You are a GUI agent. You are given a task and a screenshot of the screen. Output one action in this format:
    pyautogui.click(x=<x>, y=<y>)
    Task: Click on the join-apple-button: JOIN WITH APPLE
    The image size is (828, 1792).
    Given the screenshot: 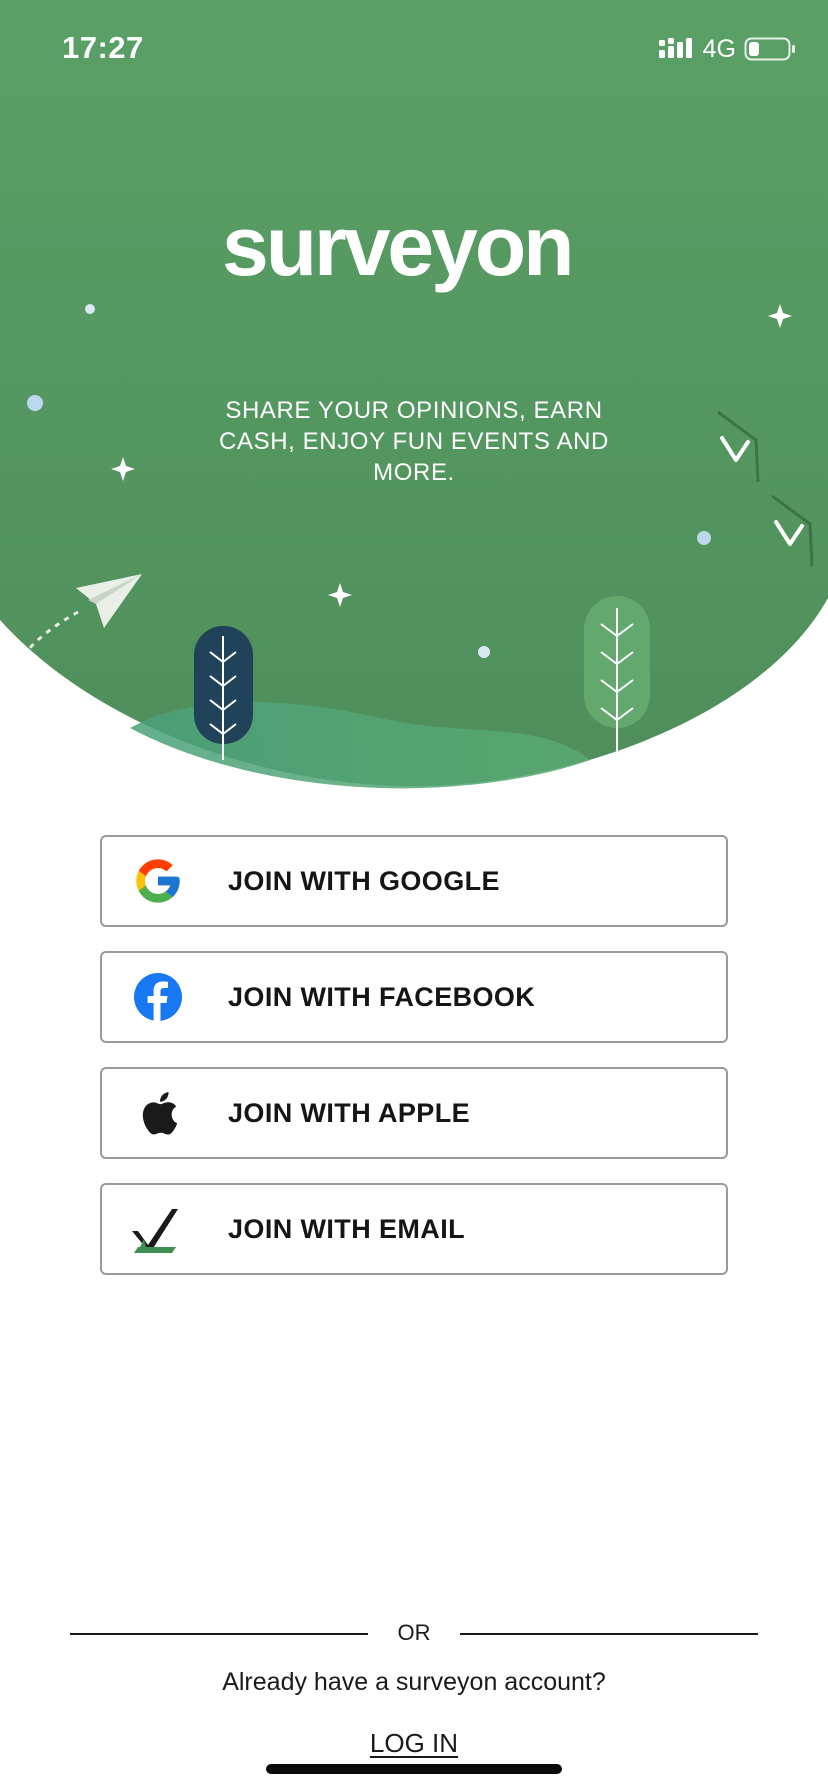 What is the action you would take?
    pyautogui.click(x=414, y=1113)
    